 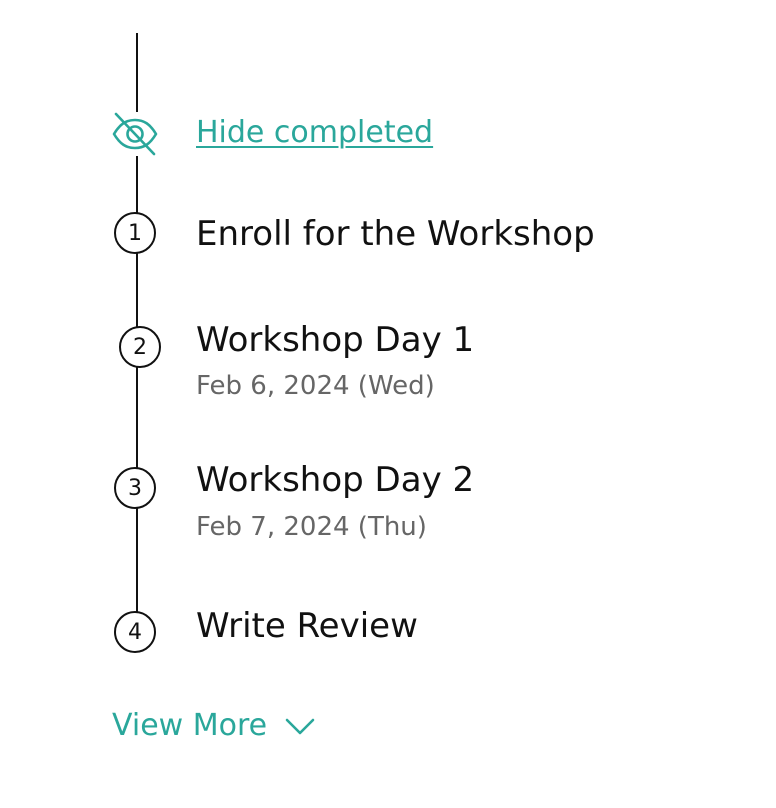 I want to click on view-more-button: View More, so click(x=213, y=726).